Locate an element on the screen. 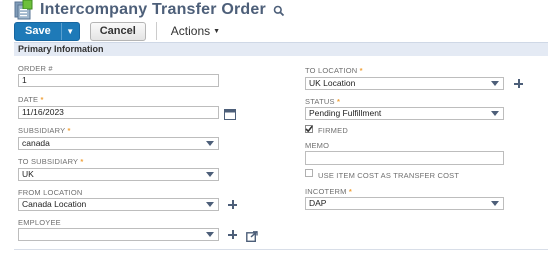 The image size is (548, 254). from-location-value: Canada Location is located at coordinates (54, 204).